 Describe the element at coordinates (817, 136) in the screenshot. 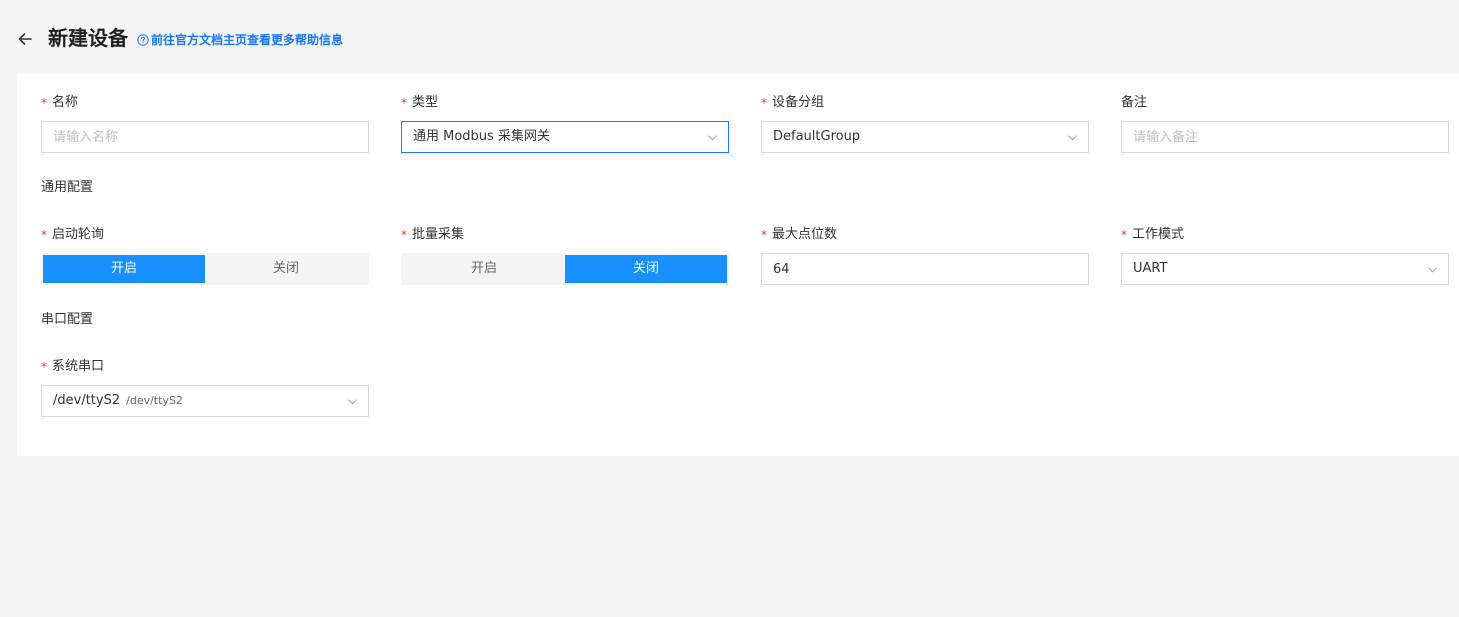

I see `group-select-value: DefaultGroup` at that location.